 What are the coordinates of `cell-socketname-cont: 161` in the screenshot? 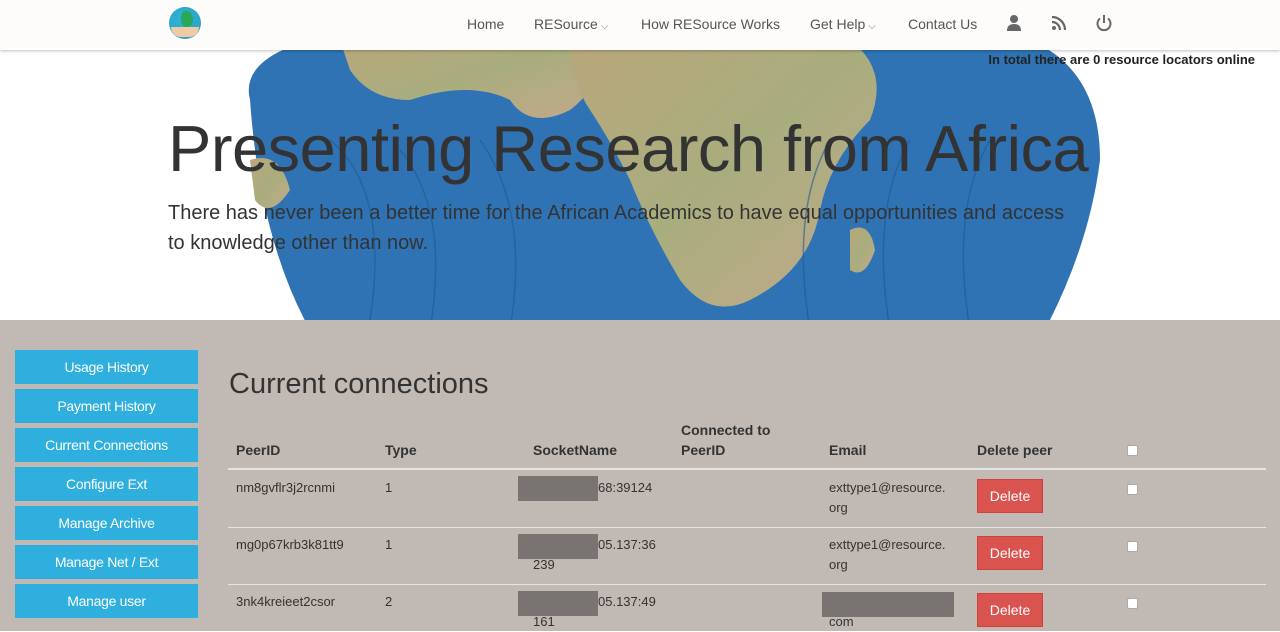 It's located at (544, 621).